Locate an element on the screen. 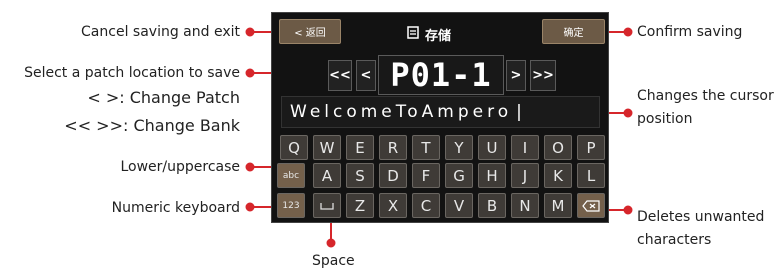 Image resolution: width=783 pixels, height=279 pixels. key-x: X is located at coordinates (393, 205).